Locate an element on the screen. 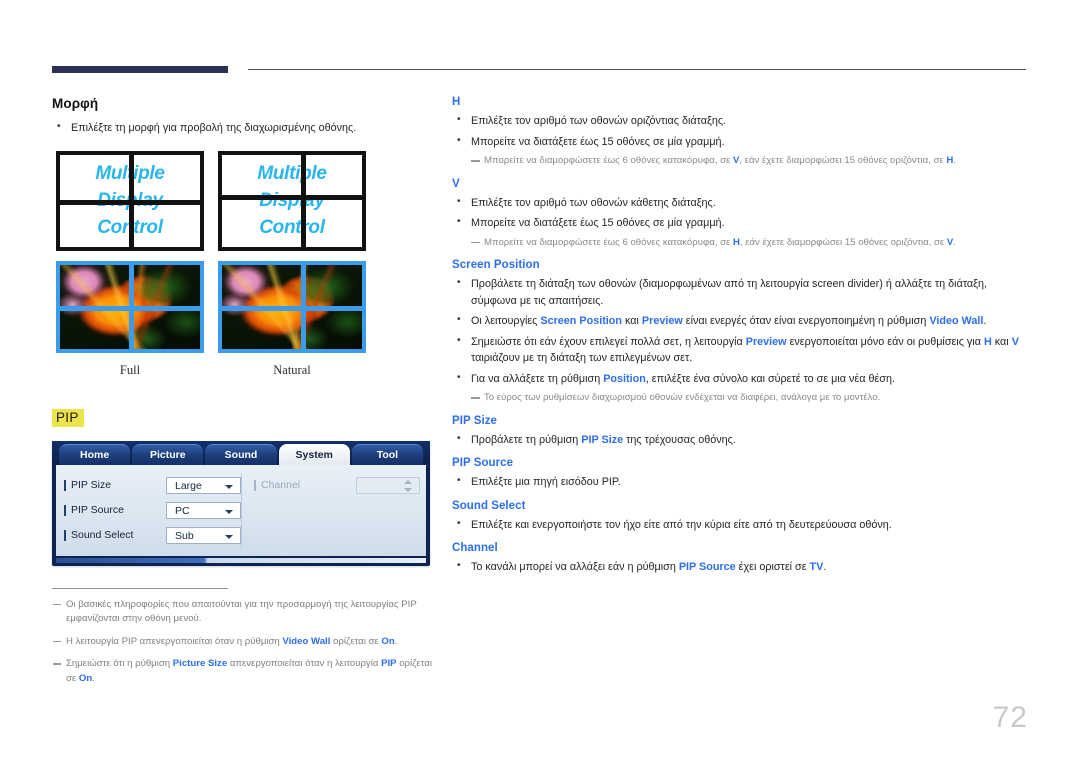 The height and width of the screenshot is (763, 1080). list-item: Επιλέξτε μια πηγή εισόδου PIP. is located at coordinates (740, 482).